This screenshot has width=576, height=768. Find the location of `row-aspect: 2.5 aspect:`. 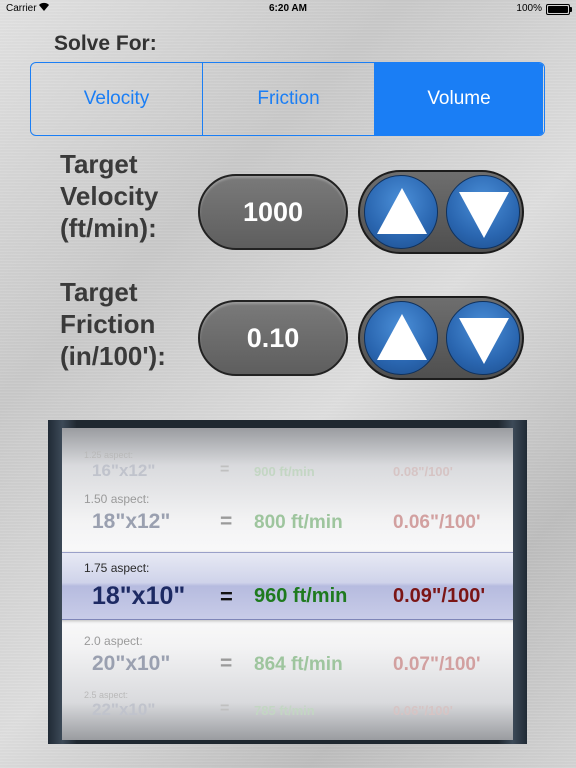

row-aspect: 2.5 aspect: is located at coordinates (106, 695).